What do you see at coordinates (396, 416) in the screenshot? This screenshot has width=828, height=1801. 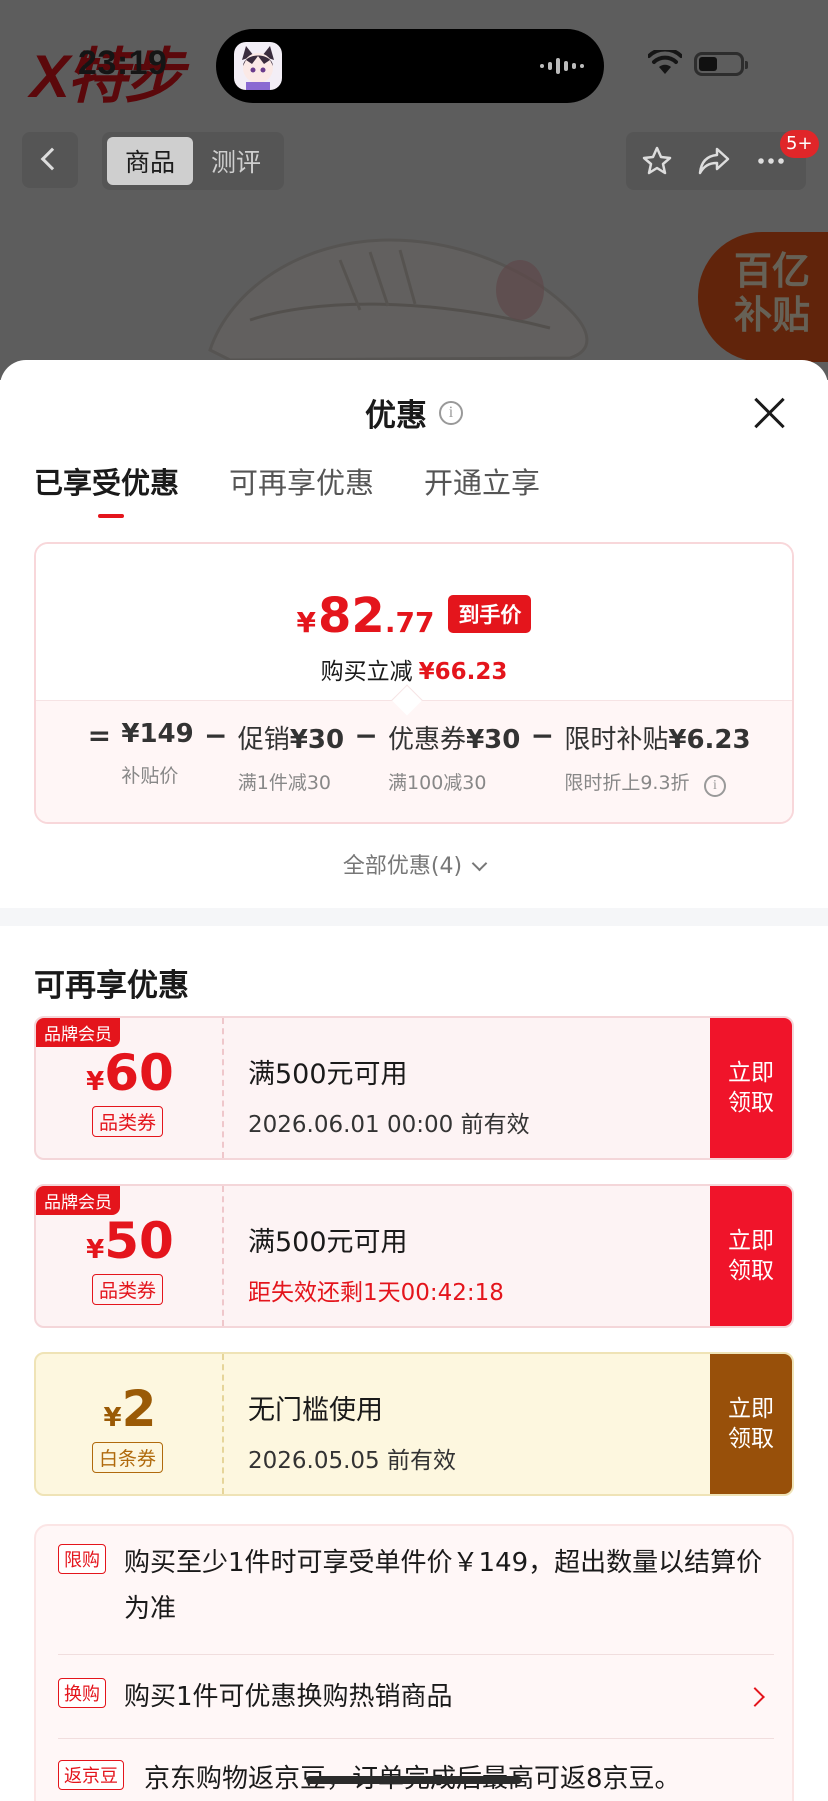 I see `sheet-title: 优惠` at bounding box center [396, 416].